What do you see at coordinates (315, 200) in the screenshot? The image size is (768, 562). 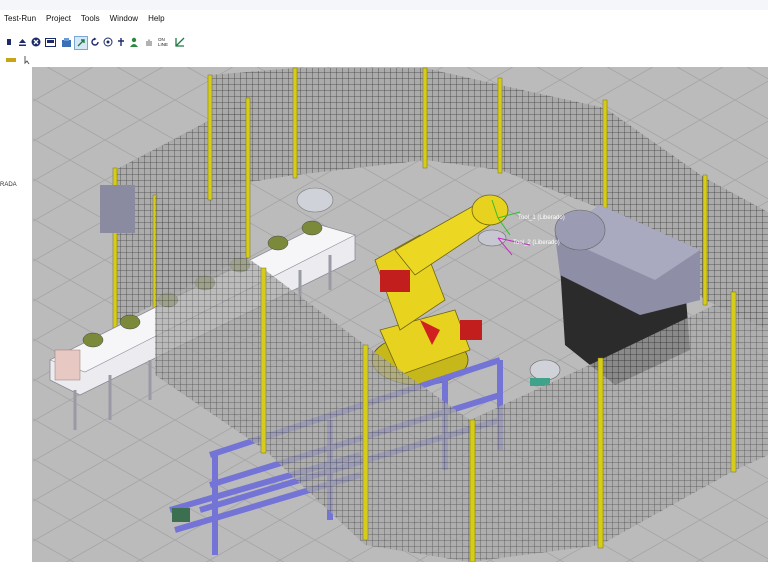 I see `part-stack` at bounding box center [315, 200].